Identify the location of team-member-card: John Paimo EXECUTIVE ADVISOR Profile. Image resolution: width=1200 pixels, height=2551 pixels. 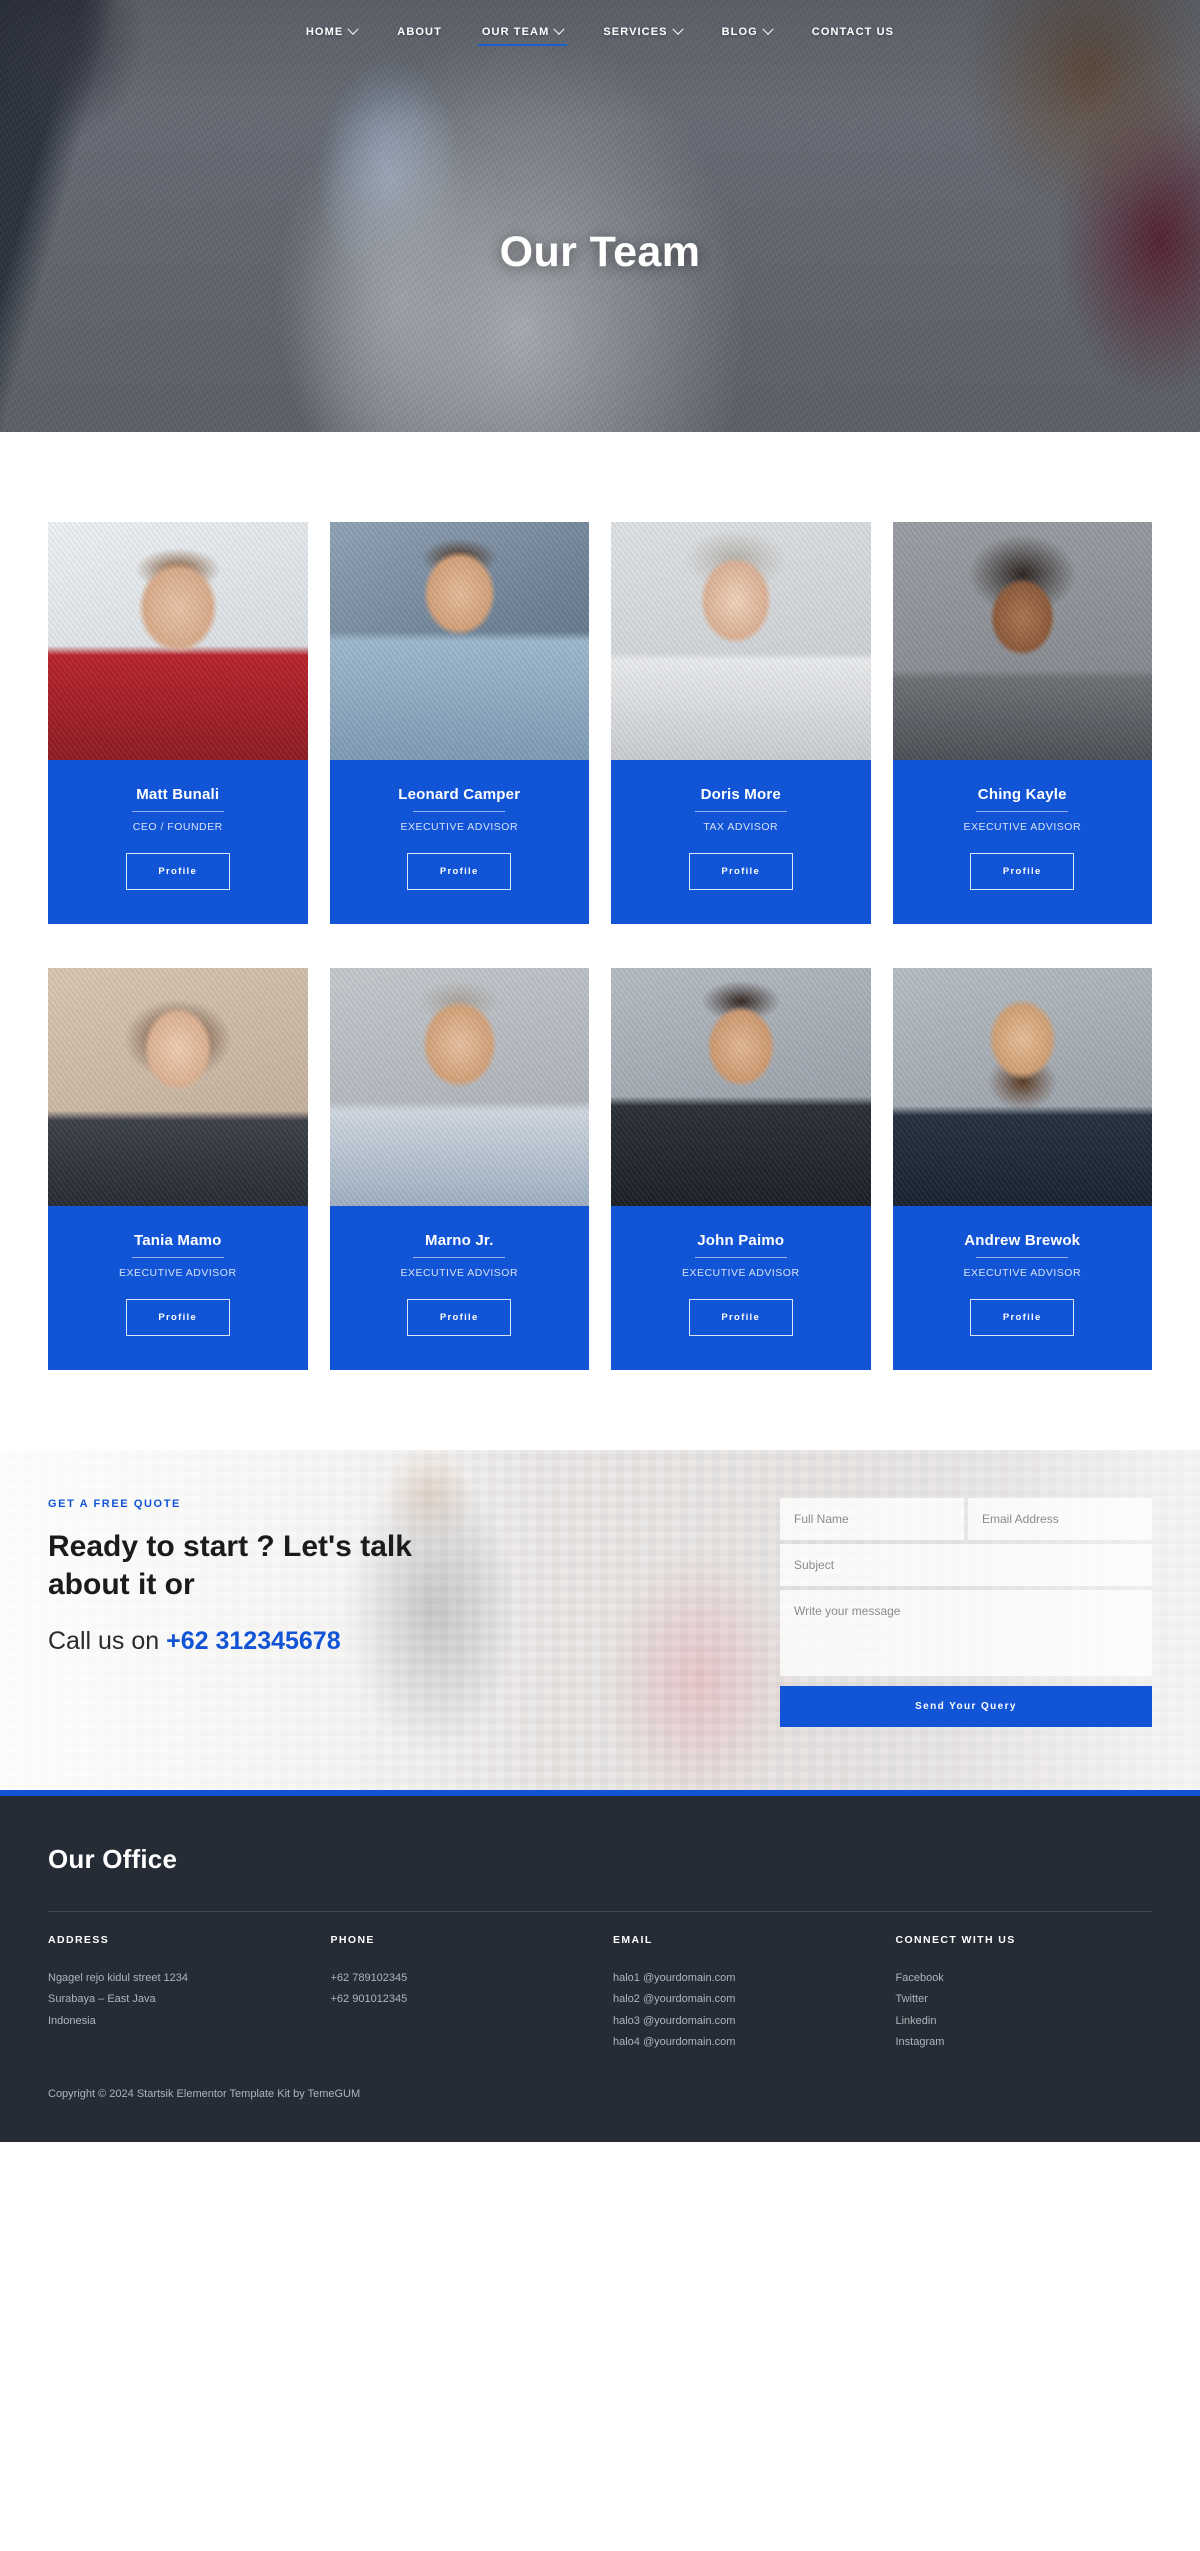
(741, 1169).